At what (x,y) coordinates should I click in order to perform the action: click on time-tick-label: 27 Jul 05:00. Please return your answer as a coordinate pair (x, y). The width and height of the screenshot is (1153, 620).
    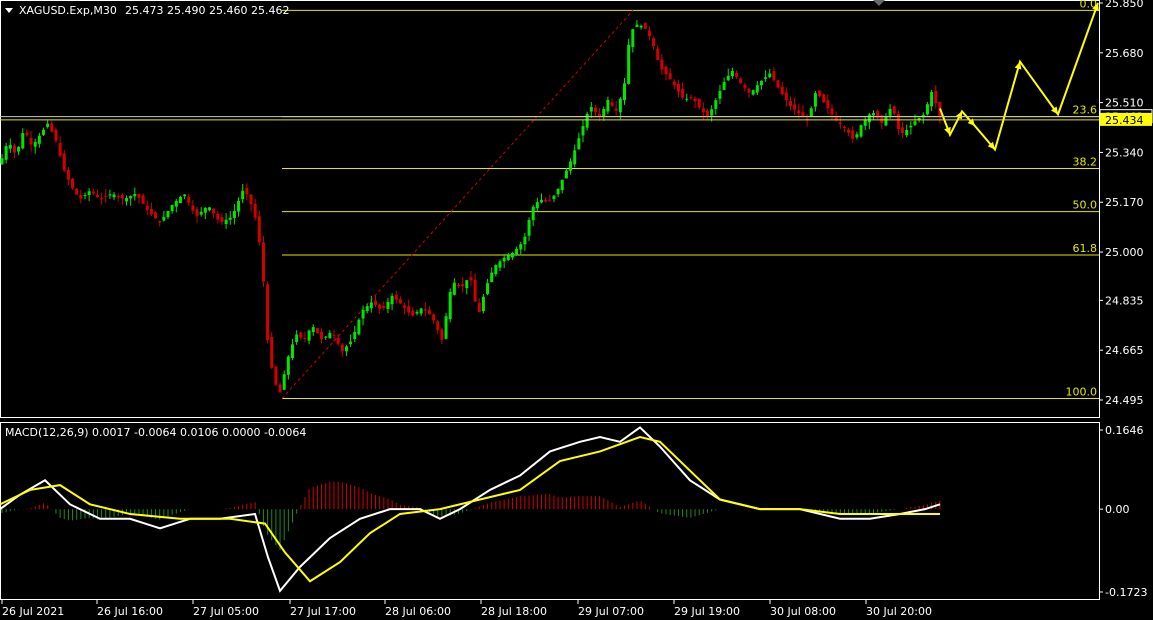
    Looking at the image, I should click on (226, 611).